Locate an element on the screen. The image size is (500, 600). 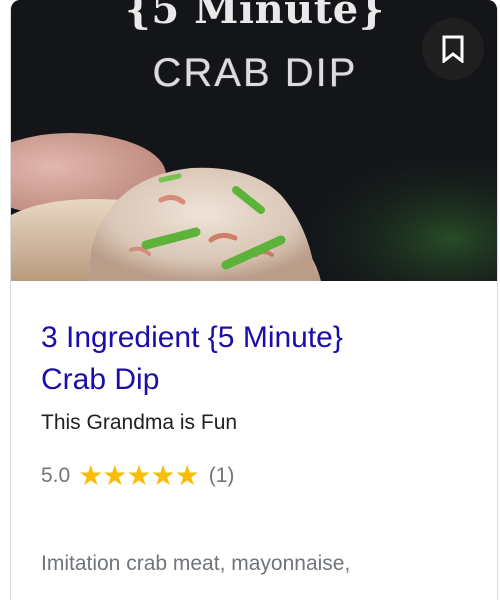
recipe-title-line1: 3 Ingredient {5 Minute} is located at coordinates (192, 337).